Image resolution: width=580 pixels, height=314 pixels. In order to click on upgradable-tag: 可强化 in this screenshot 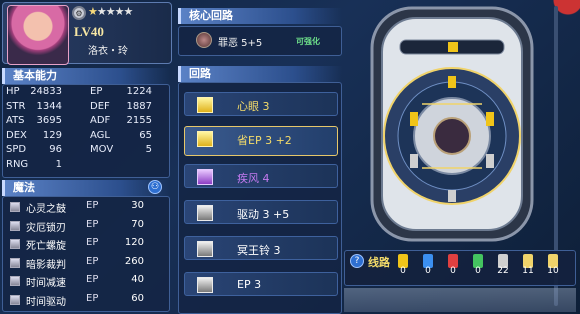, I will do `click(308, 41)`.